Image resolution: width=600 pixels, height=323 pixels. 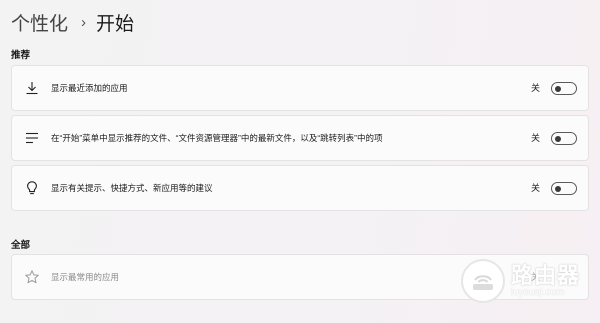 I want to click on star-icon, so click(x=32, y=277).